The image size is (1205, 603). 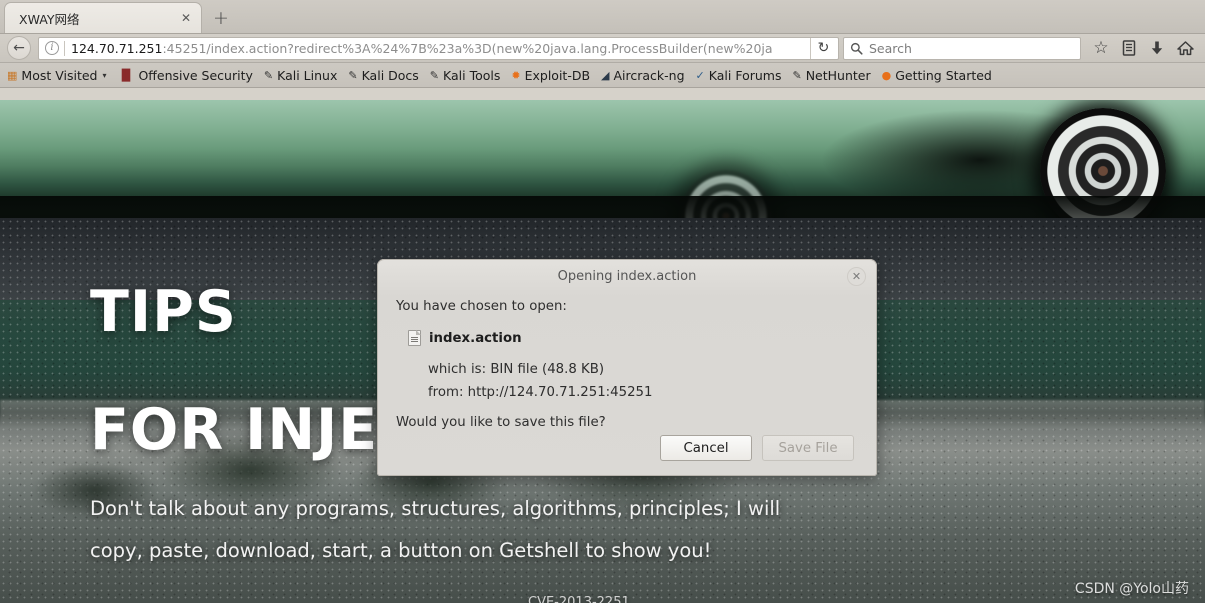 I want to click on cve-label: CVE-2013-2251, so click(x=579, y=599).